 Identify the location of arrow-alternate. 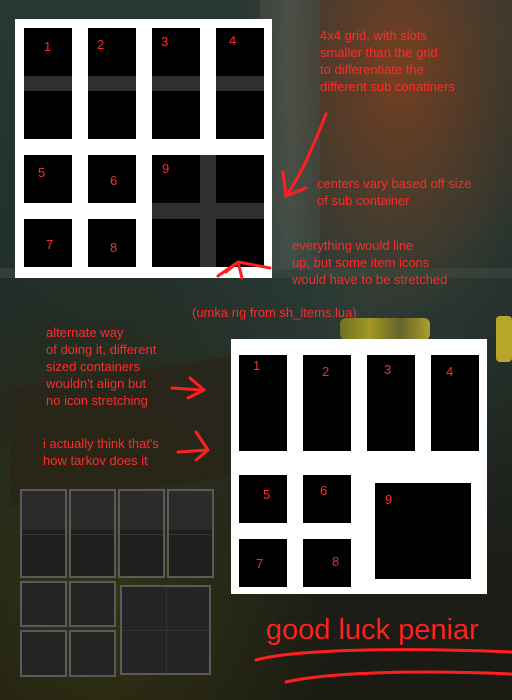
(187, 389).